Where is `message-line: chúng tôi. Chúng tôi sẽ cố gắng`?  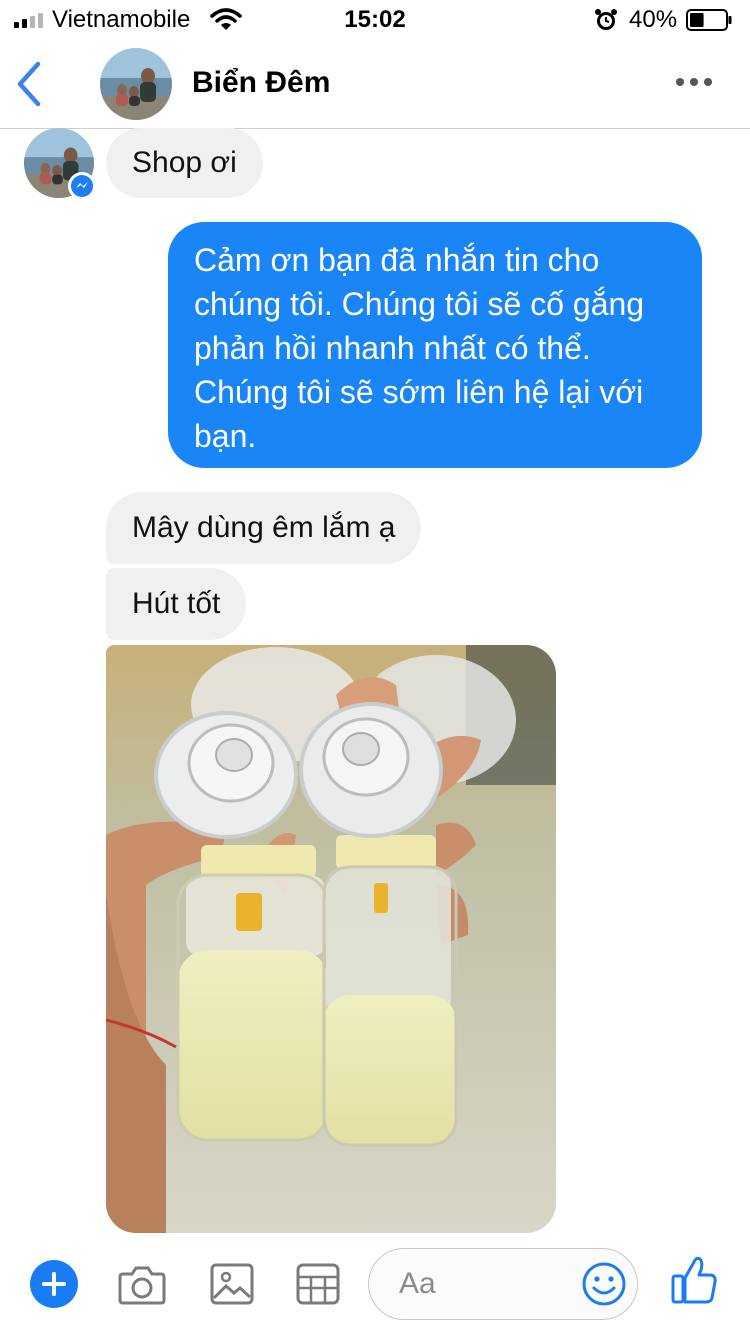 message-line: chúng tôi. Chúng tôi sẽ cố gắng is located at coordinates (419, 304).